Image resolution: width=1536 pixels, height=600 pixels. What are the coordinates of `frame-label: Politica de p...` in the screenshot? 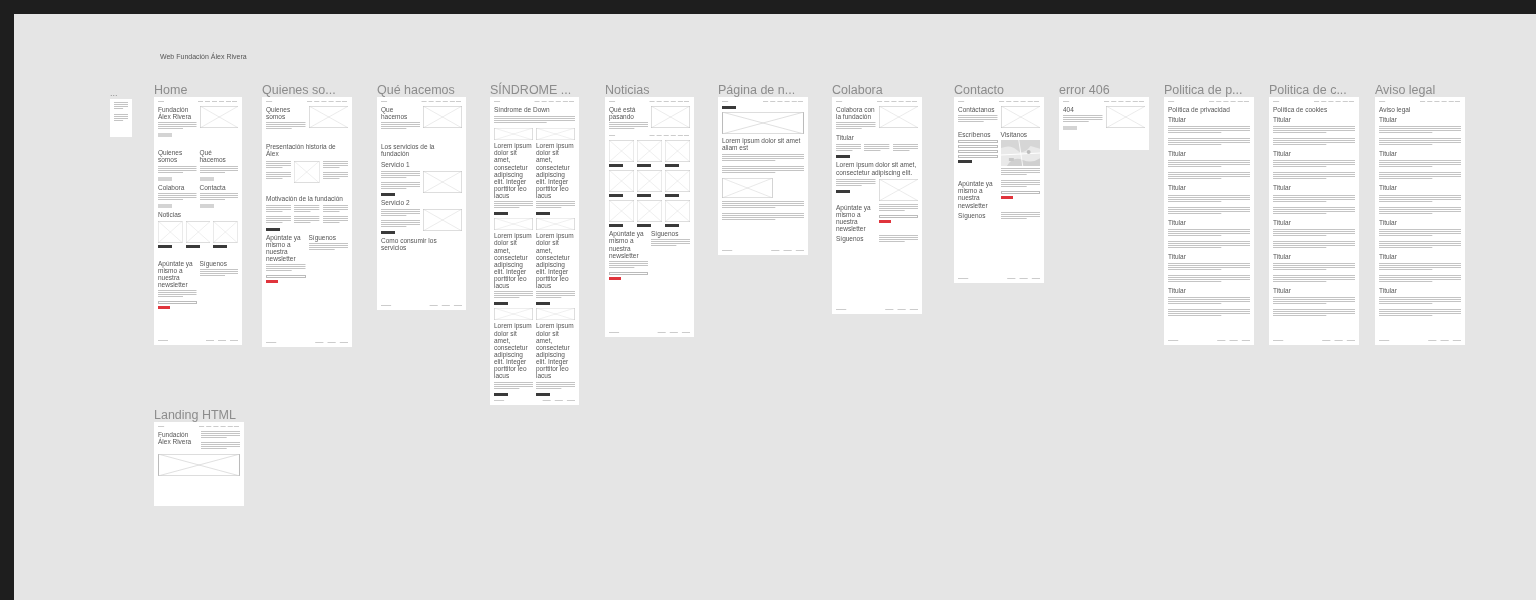 It's located at (1203, 89).